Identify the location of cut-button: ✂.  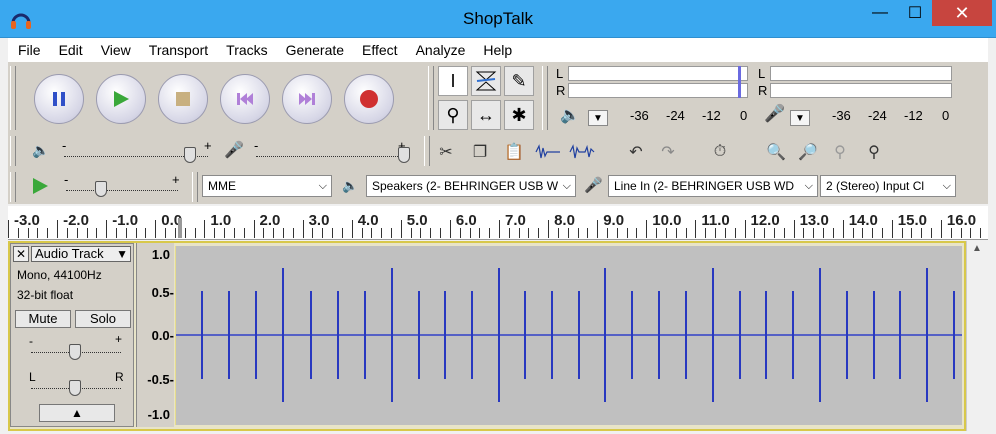
(446, 152).